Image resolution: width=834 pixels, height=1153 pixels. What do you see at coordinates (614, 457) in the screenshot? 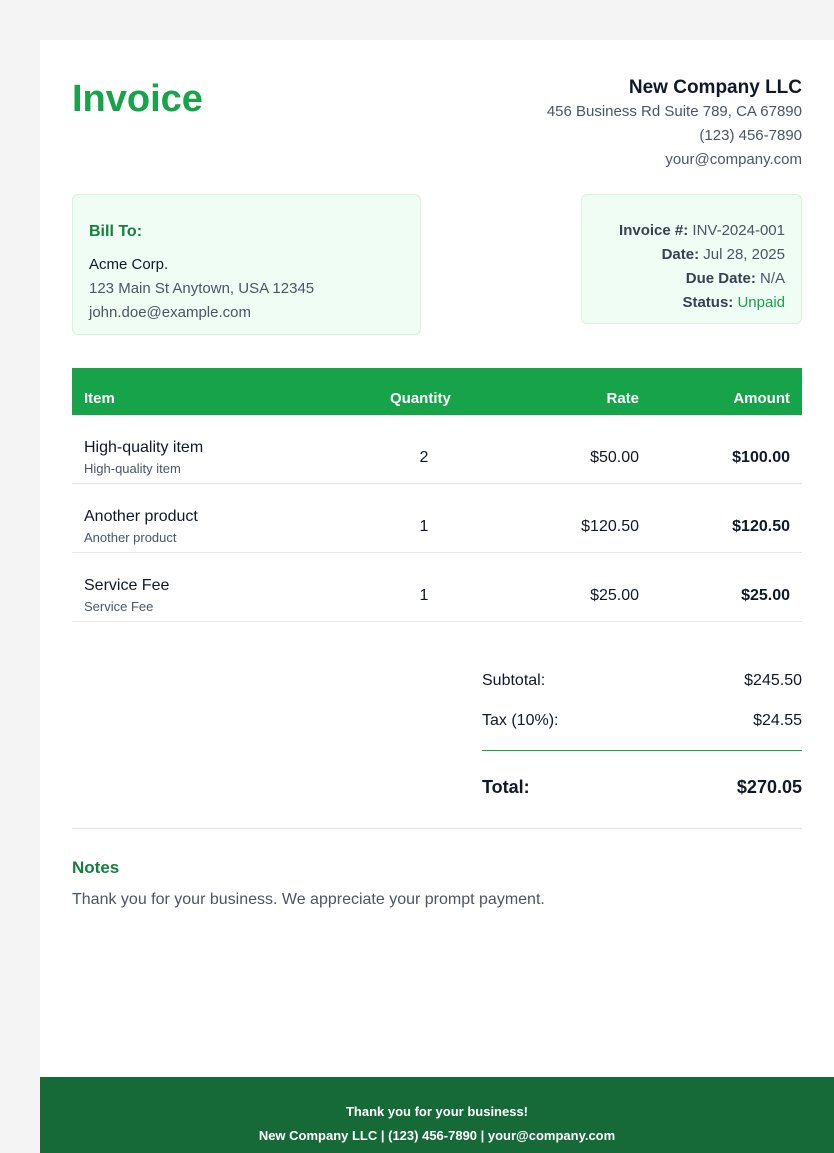
I see `item-rate: $50.00` at bounding box center [614, 457].